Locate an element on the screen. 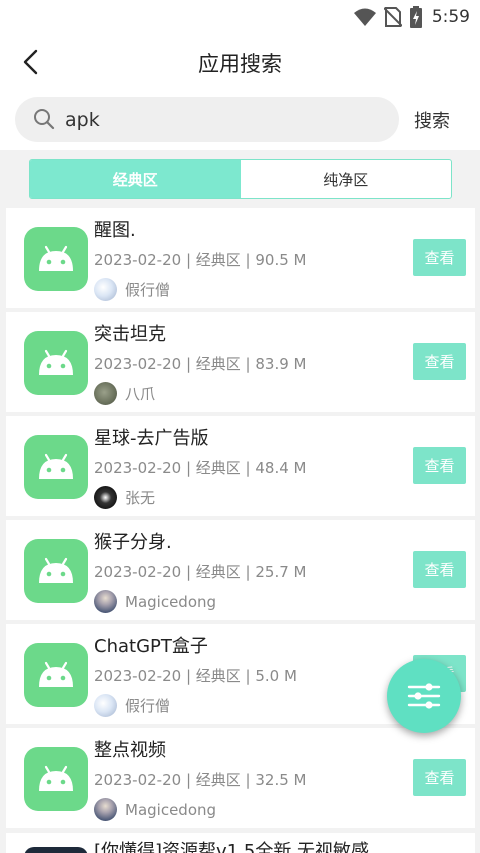 The height and width of the screenshot is (853, 480). app-meta: 2023-02-20 | 经典区 | 90.5 M is located at coordinates (200, 260).